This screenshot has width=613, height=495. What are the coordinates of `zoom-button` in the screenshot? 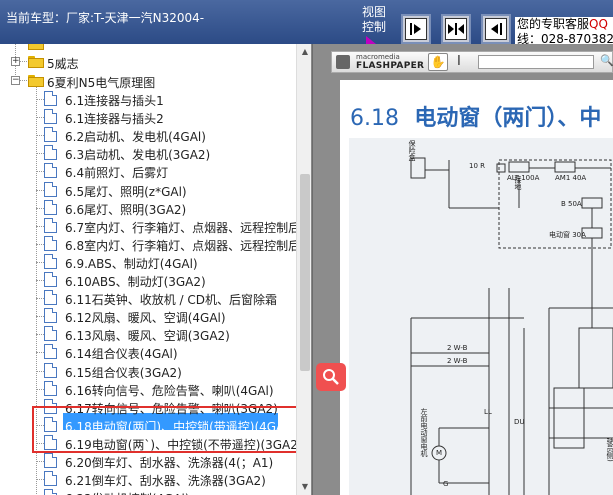 It's located at (331, 377).